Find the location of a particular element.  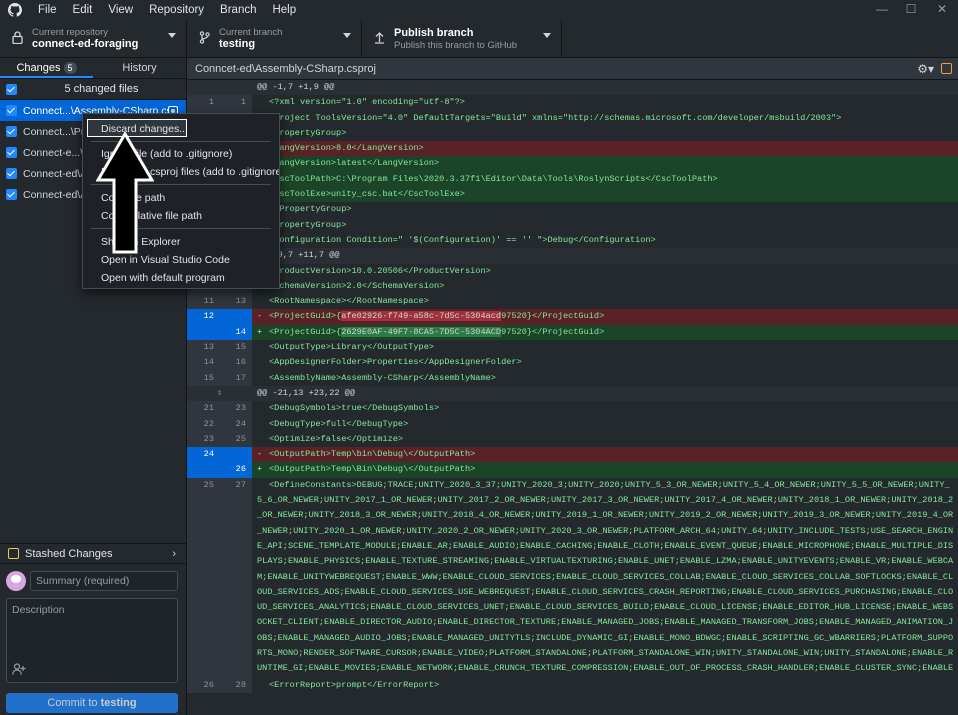

summary-input: Summary (required) is located at coordinates (104, 581).